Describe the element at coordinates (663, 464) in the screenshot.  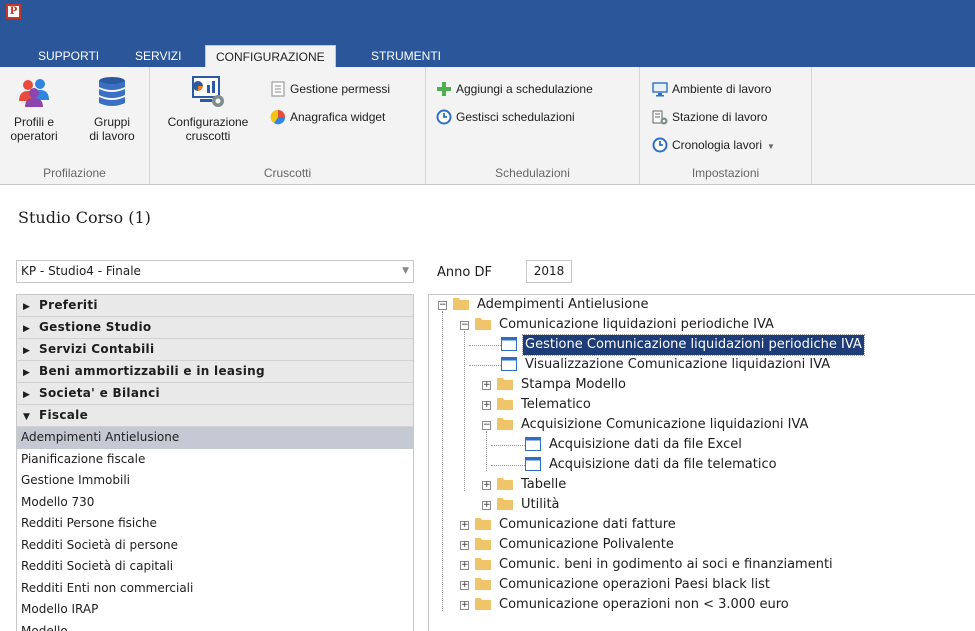
I see `tree-node-label: Acquisizione dati da file telematico` at that location.